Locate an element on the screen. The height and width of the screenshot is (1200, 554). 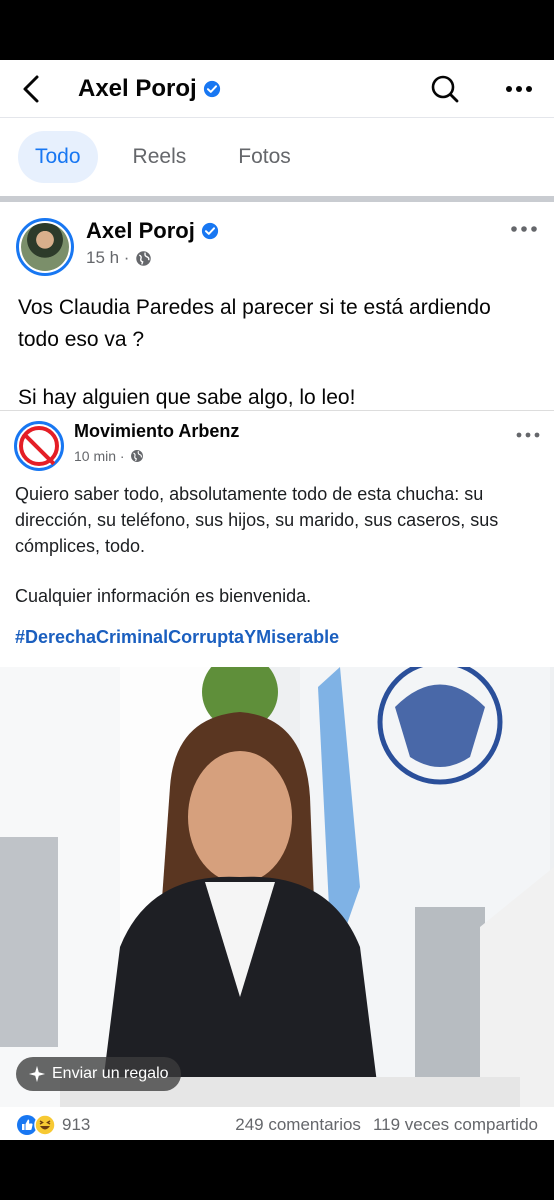
prohibited-logo-icon is located at coordinates (39, 446).